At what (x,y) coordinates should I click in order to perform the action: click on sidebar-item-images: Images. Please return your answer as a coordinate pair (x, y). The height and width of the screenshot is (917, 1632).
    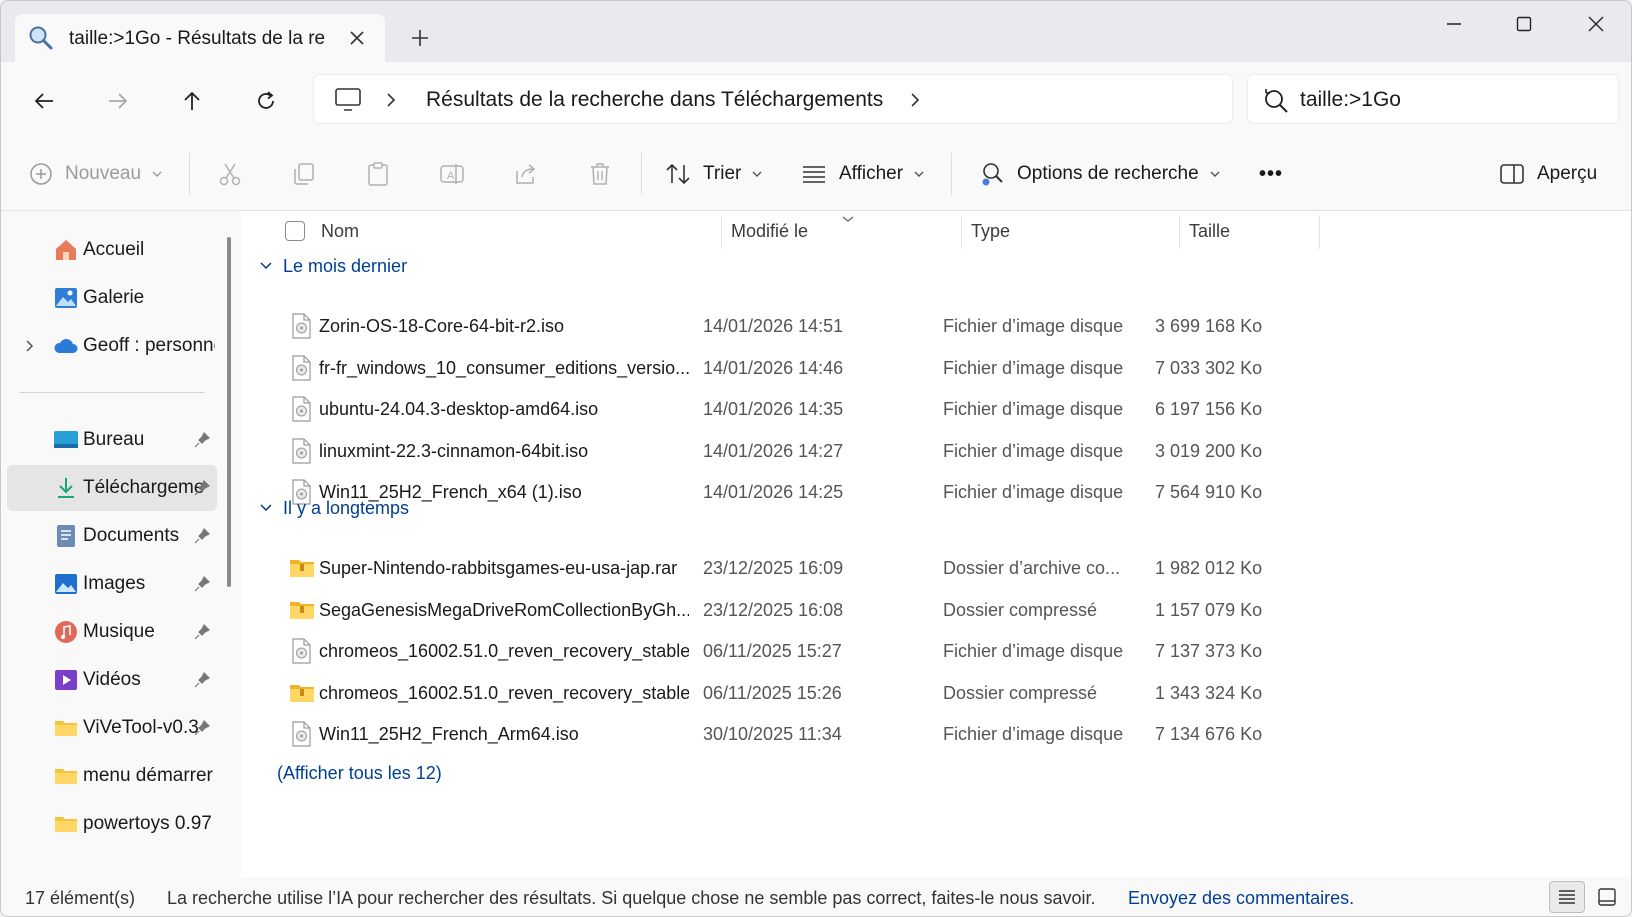
    Looking at the image, I should click on (112, 584).